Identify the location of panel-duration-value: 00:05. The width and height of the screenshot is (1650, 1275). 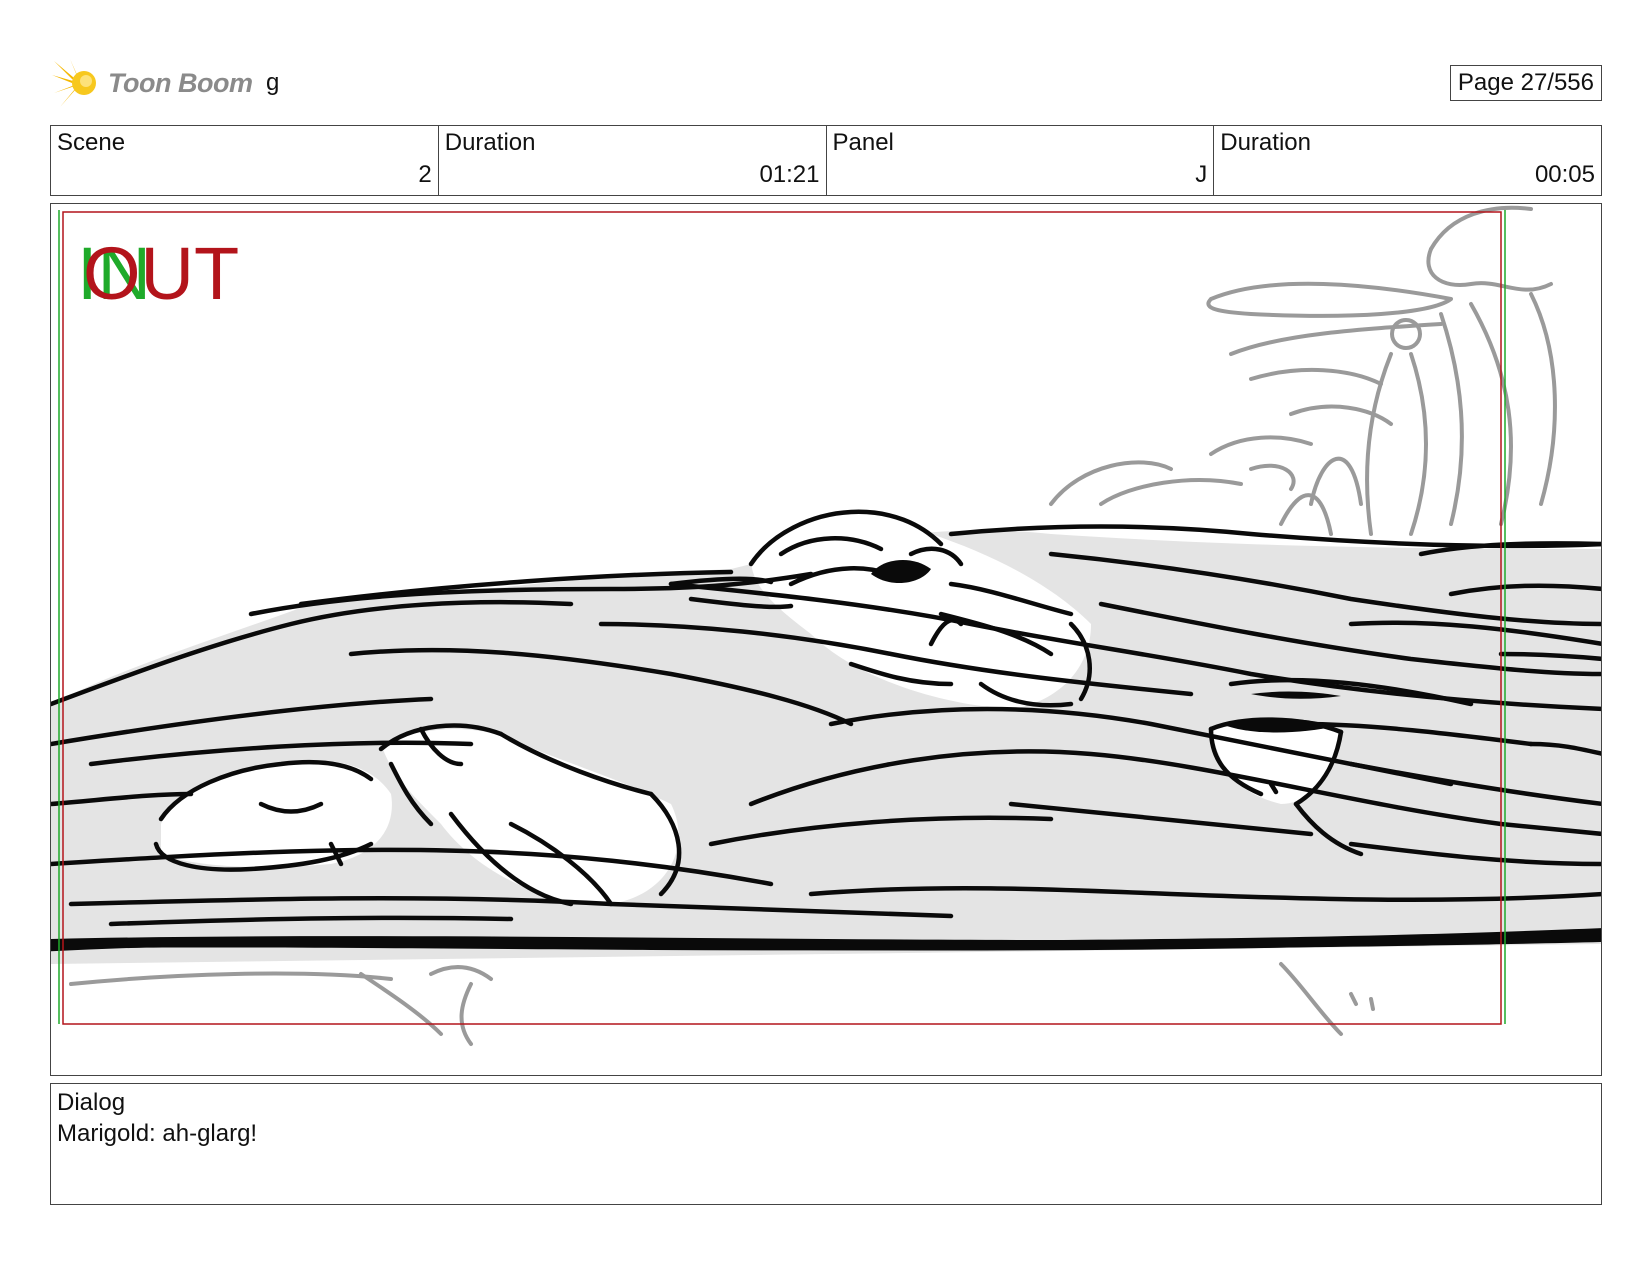
(1564, 174).